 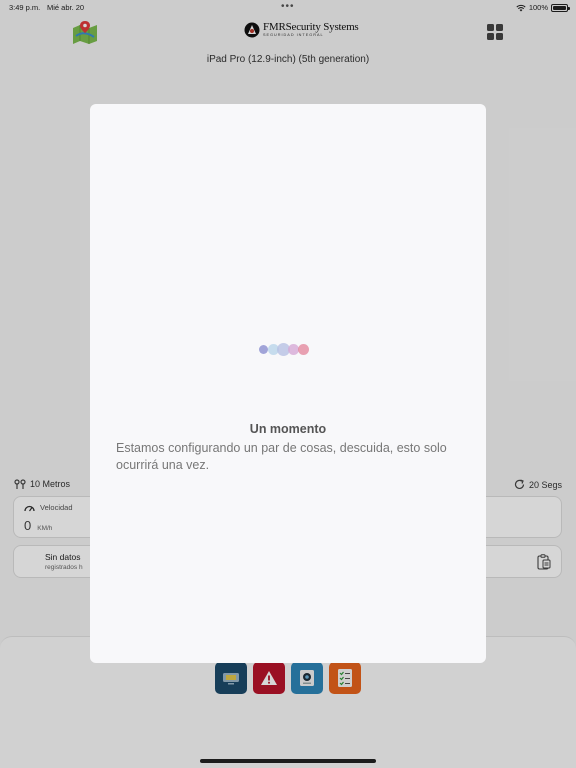 I want to click on modal-title: Un momento, so click(x=288, y=429).